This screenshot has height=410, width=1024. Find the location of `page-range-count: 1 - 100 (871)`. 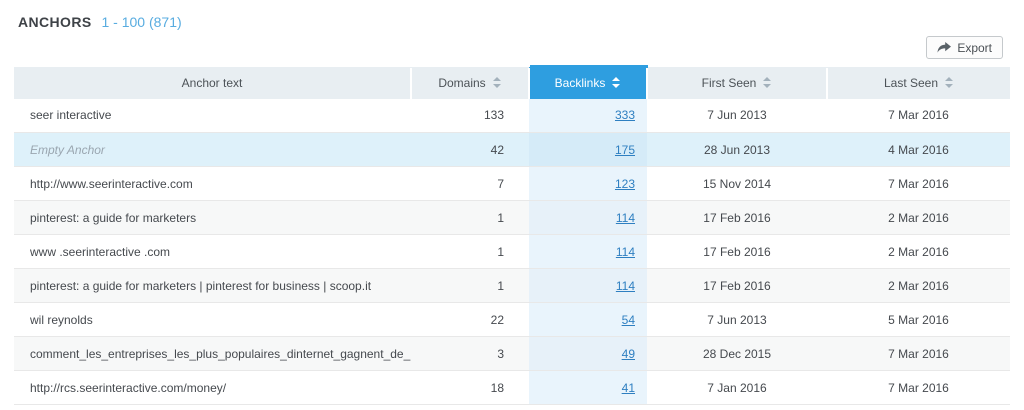

page-range-count: 1 - 100 (871) is located at coordinates (141, 22).